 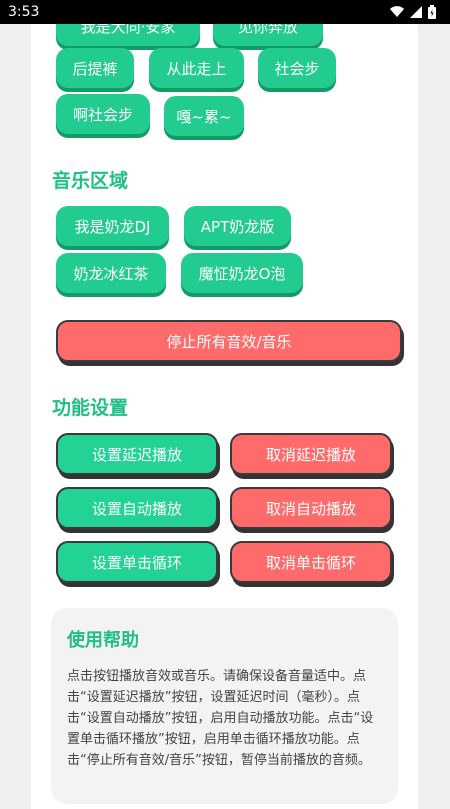 I want to click on effect-button: 我是大同·安家, so click(x=128, y=35).